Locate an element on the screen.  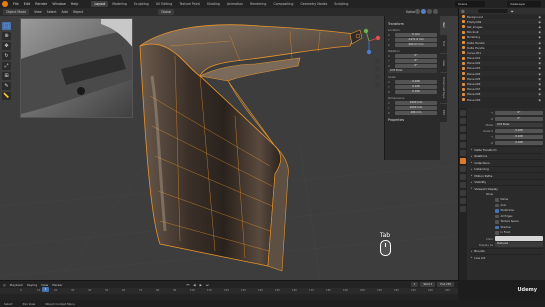
rendered-shading-icon is located at coordinates (435, 11).